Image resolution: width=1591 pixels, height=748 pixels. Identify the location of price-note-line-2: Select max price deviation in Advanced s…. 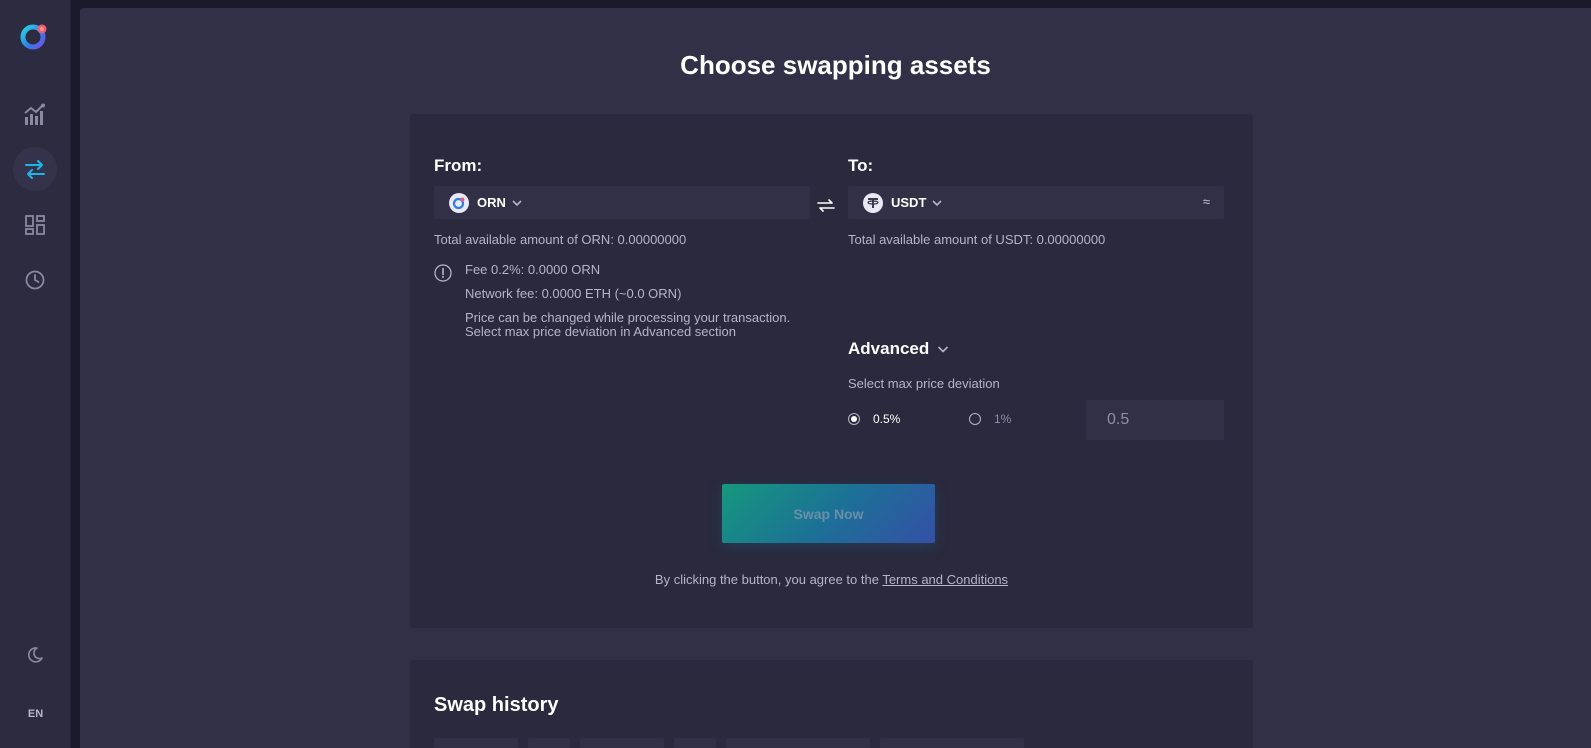
(600, 331).